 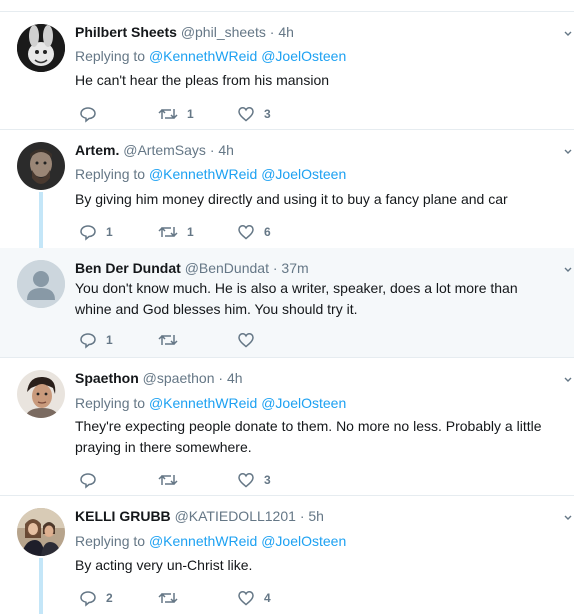 I want to click on reply-count: 2, so click(x=109, y=598).